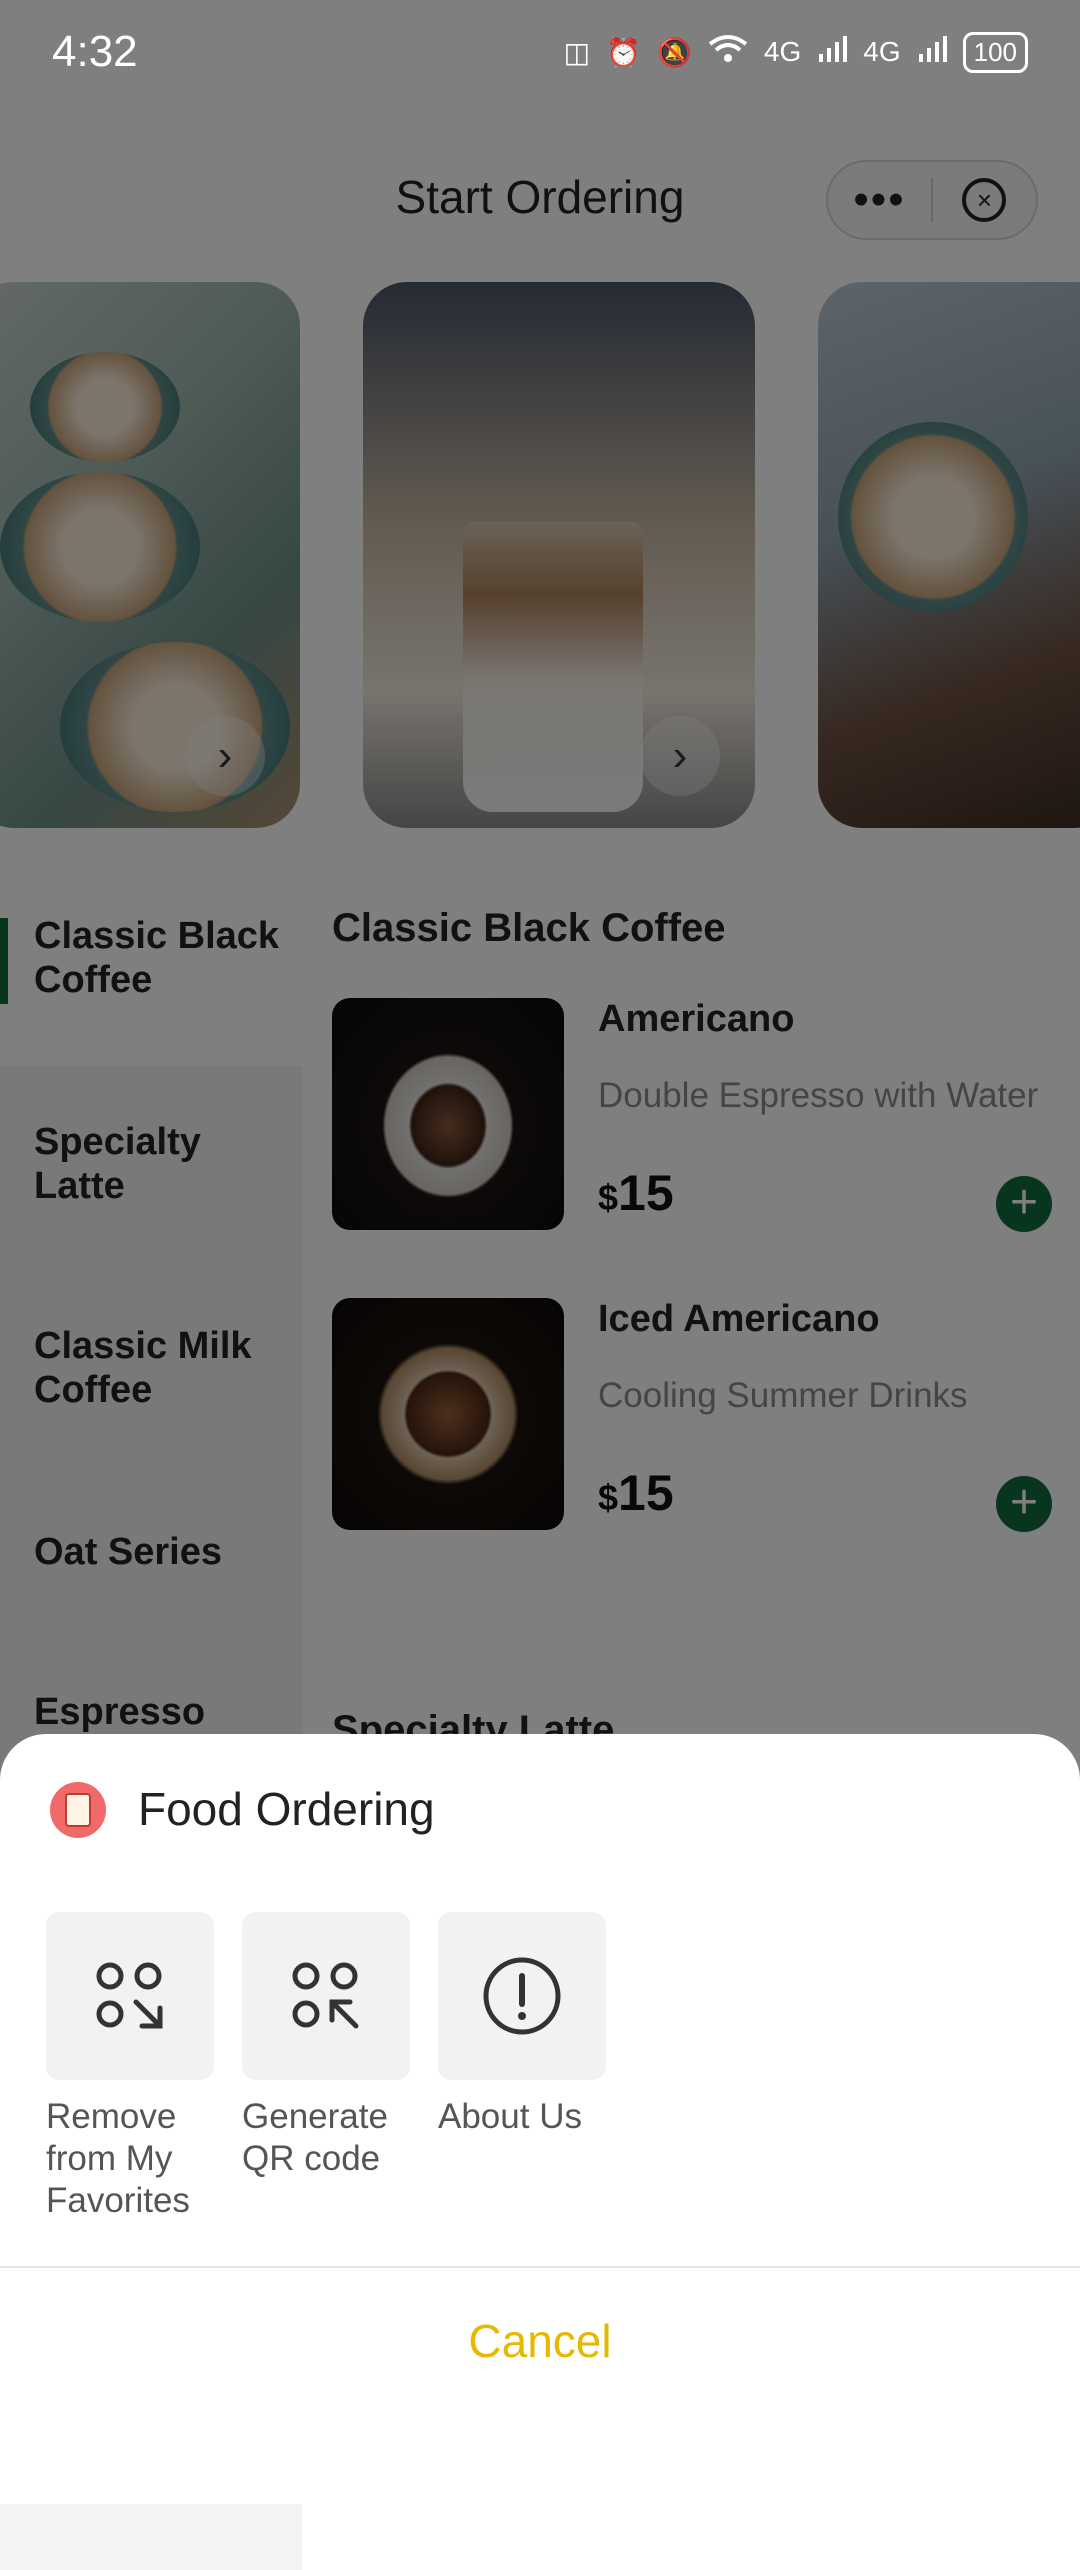  I want to click on remove-favorites-action: Remove from My Favorites, so click(130, 2067).